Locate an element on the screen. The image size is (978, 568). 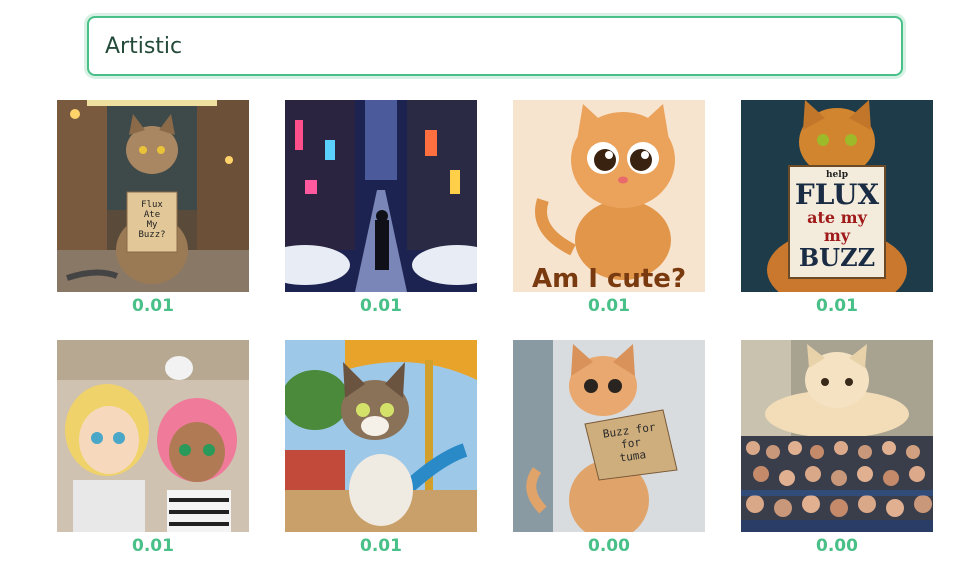
sign-line: My is located at coordinates (152, 225).